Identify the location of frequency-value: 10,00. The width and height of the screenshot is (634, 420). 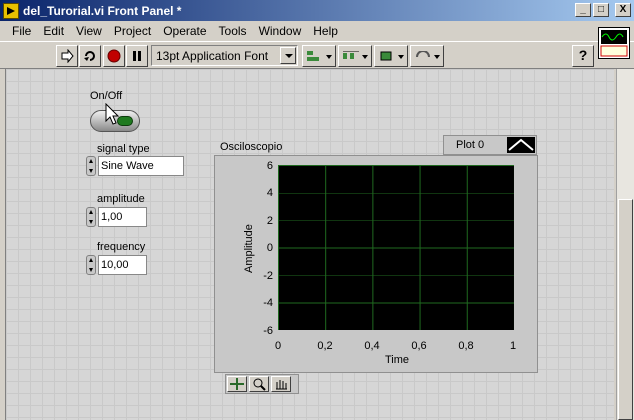
(122, 265).